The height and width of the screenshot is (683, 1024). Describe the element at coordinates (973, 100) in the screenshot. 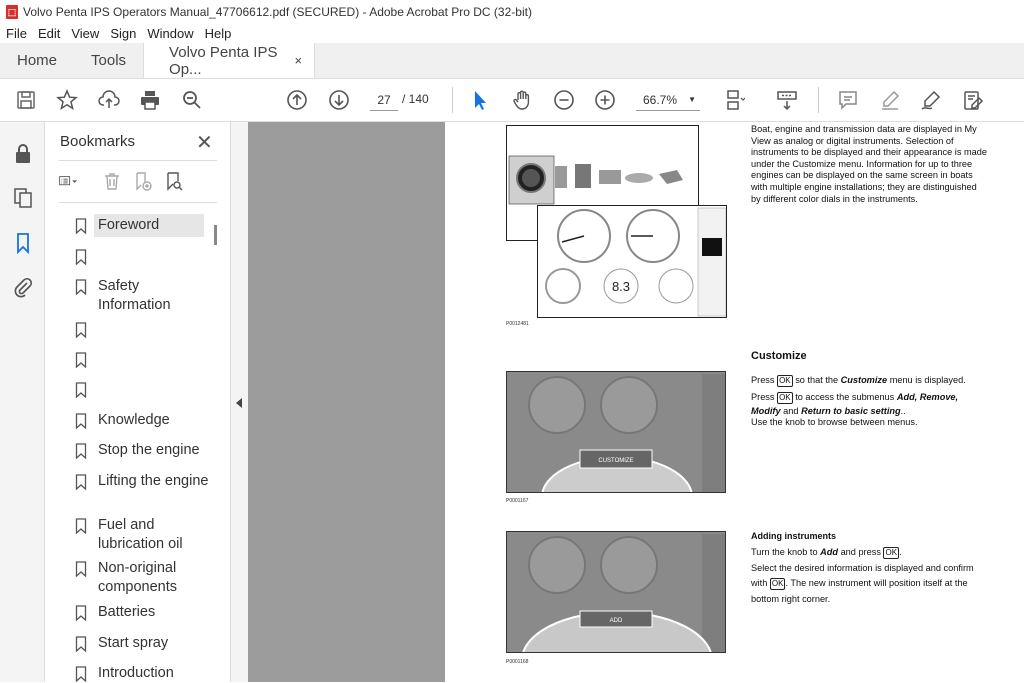

I see `edit-pdf-icon` at that location.